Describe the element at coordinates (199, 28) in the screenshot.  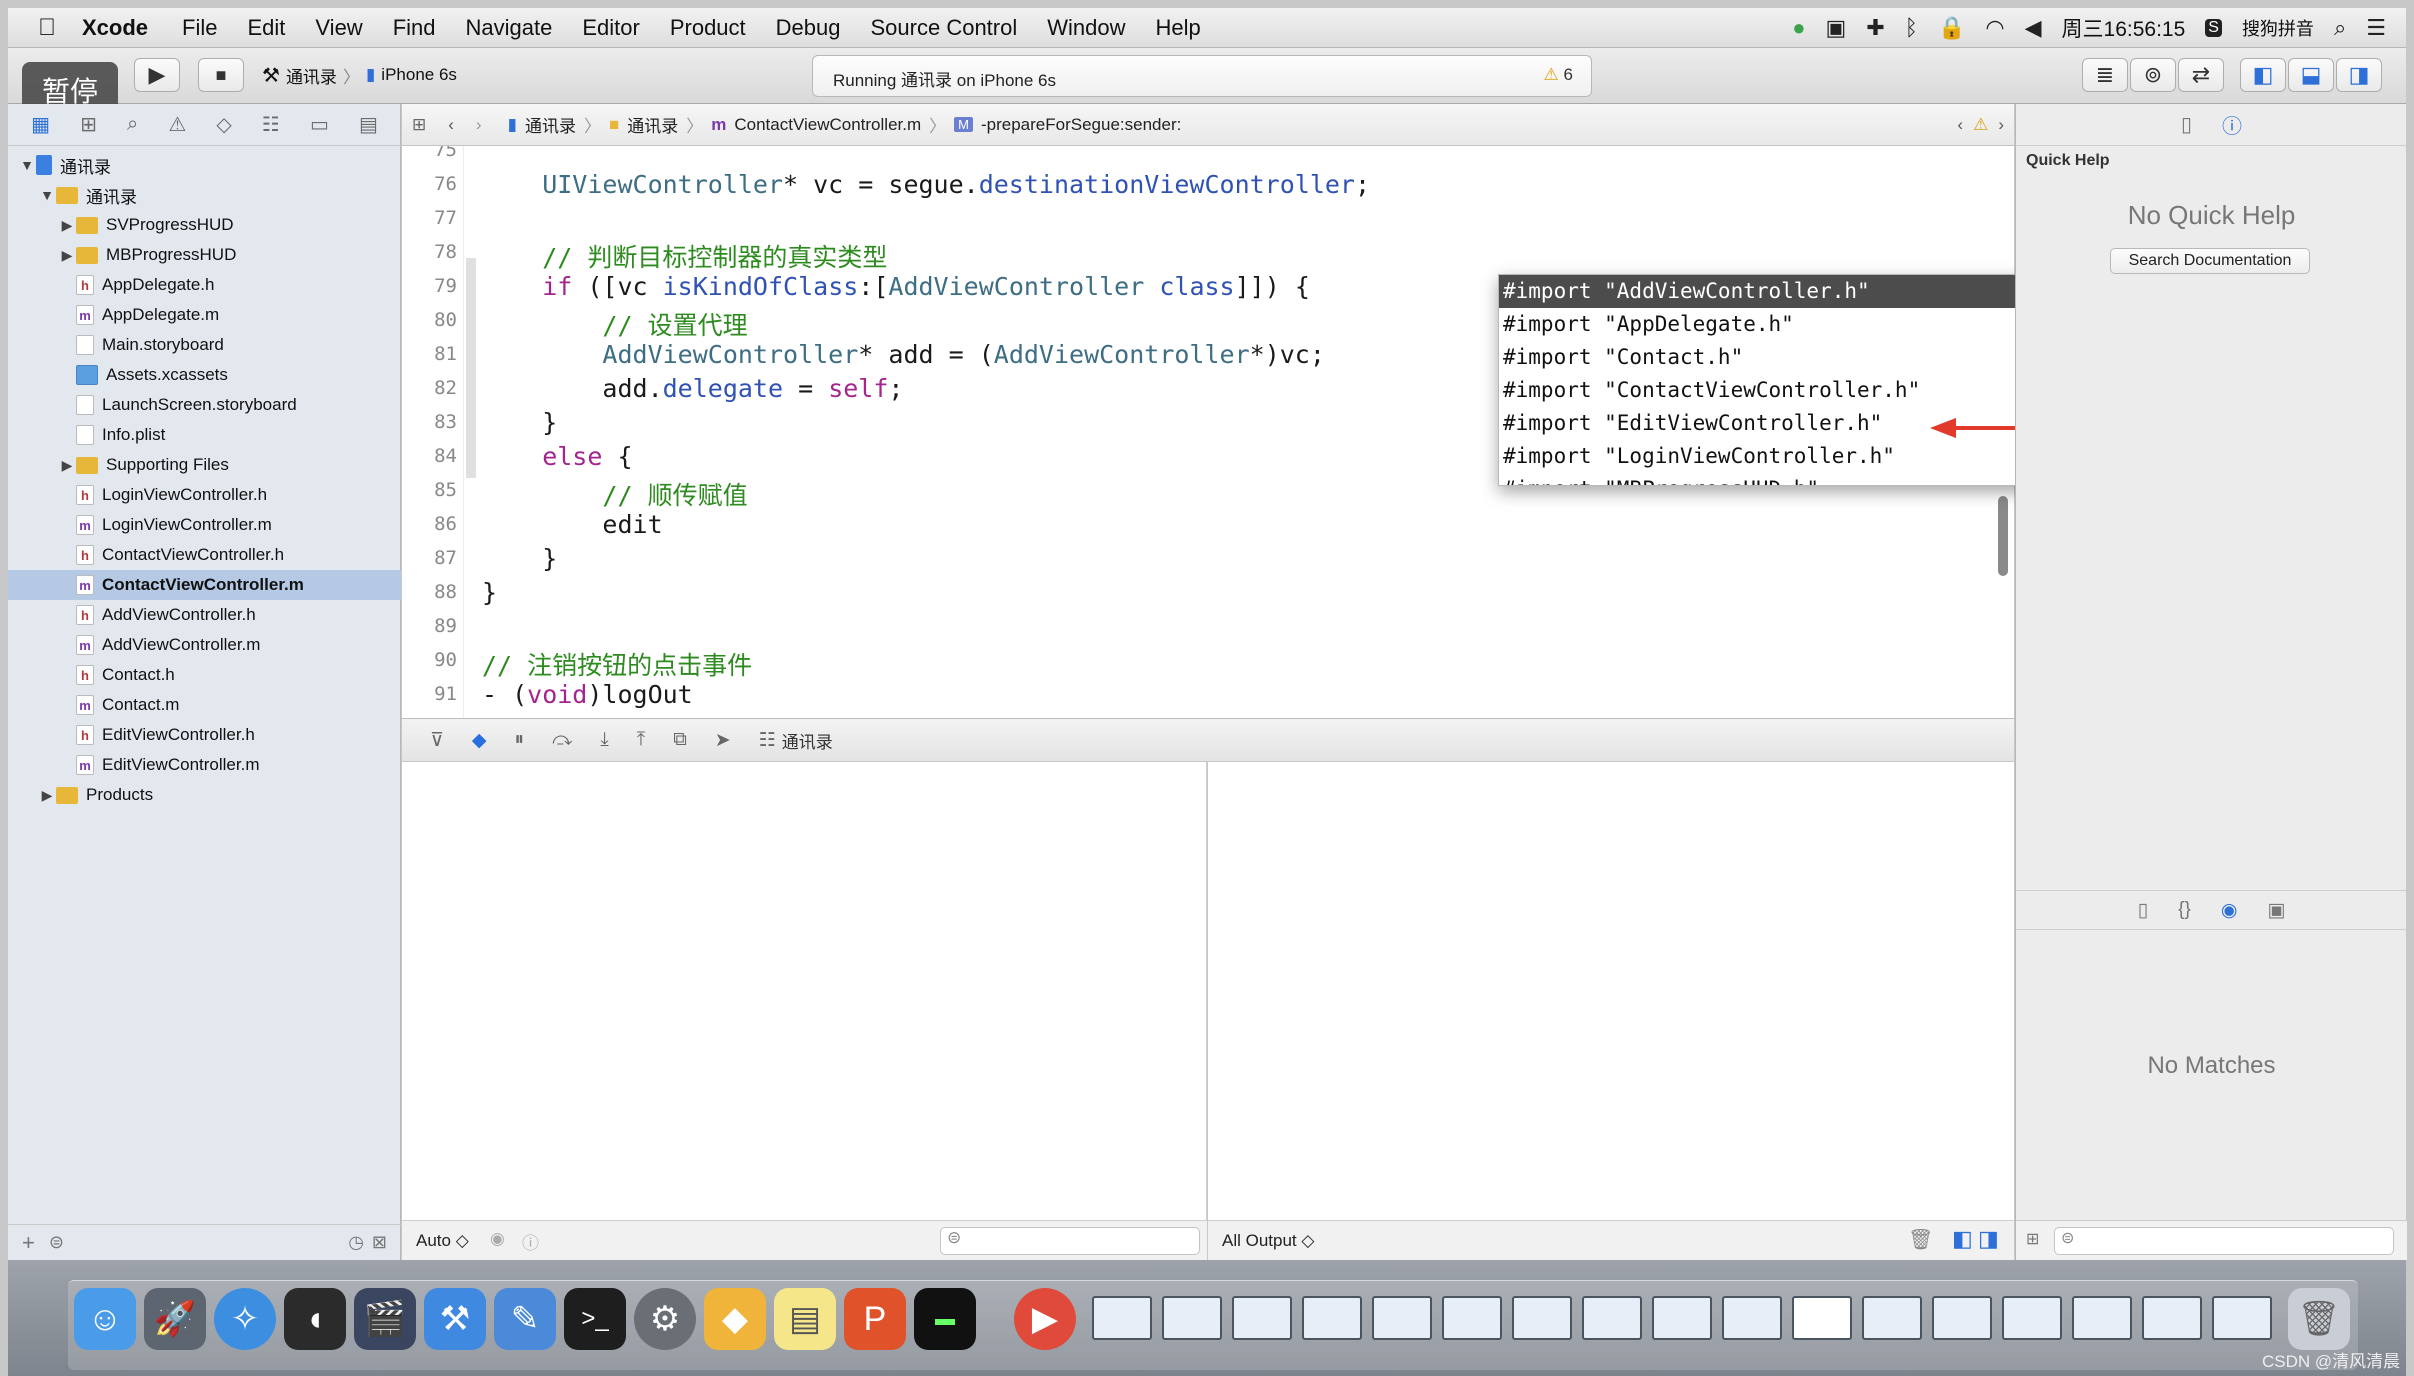
I see `menu-file: File` at that location.